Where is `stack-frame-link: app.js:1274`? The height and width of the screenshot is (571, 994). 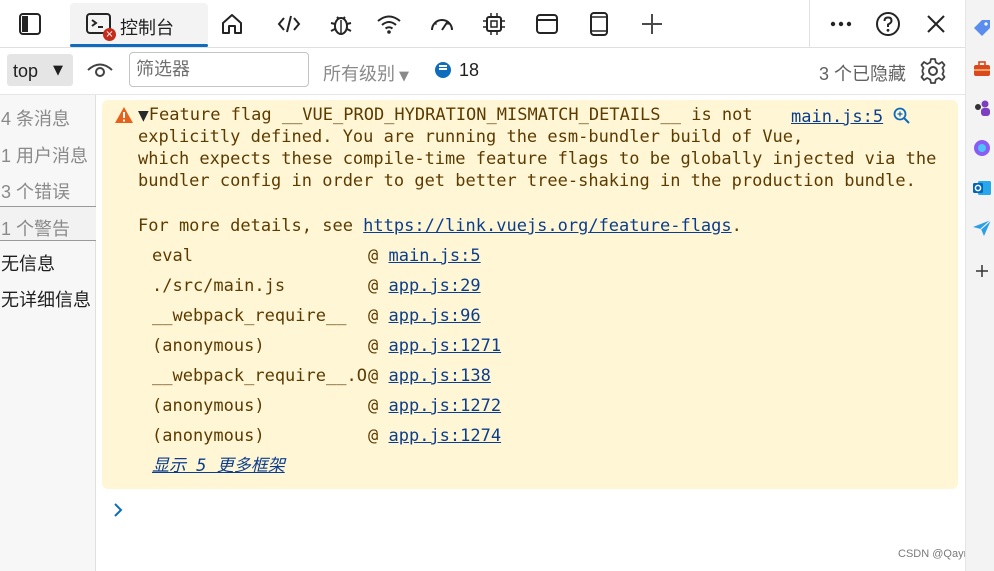
stack-frame-link: app.js:1274 is located at coordinates (445, 436).